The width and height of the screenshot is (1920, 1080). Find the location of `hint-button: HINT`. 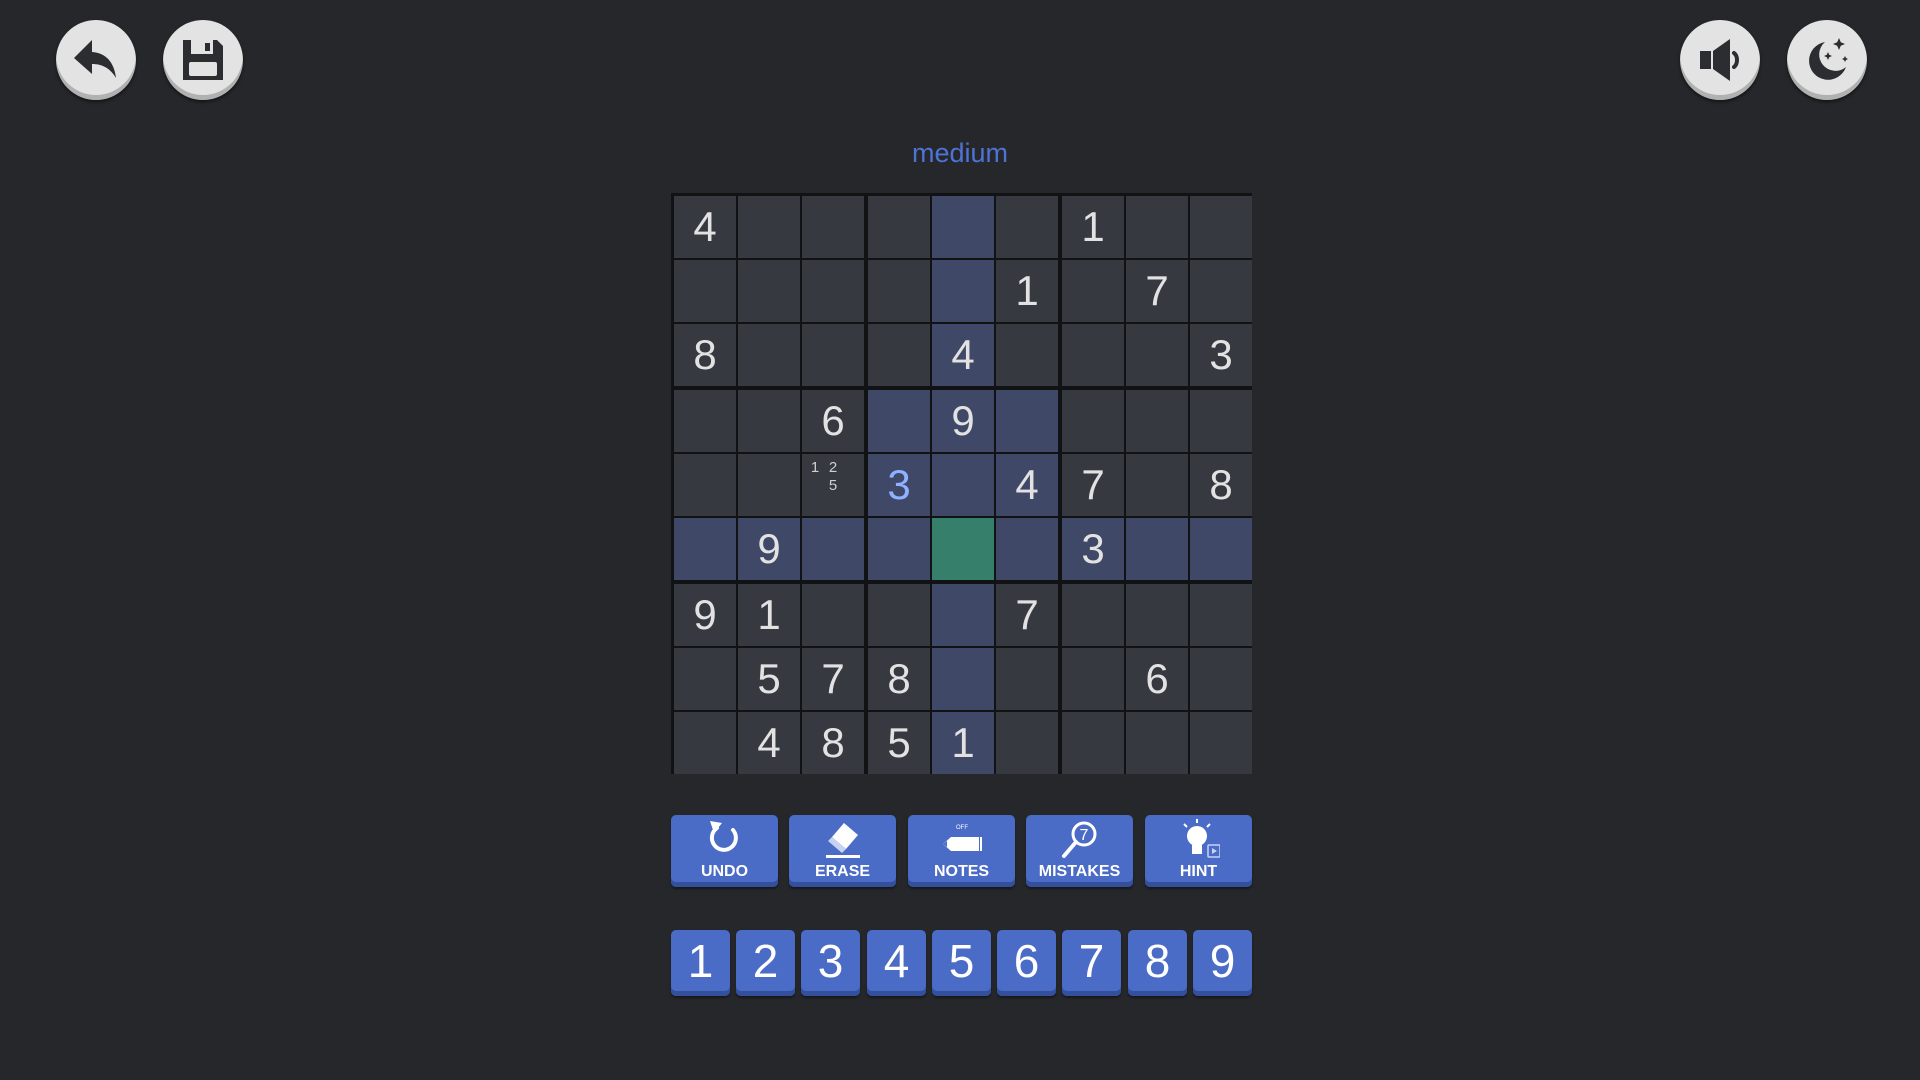

hint-button: HINT is located at coordinates (1198, 851).